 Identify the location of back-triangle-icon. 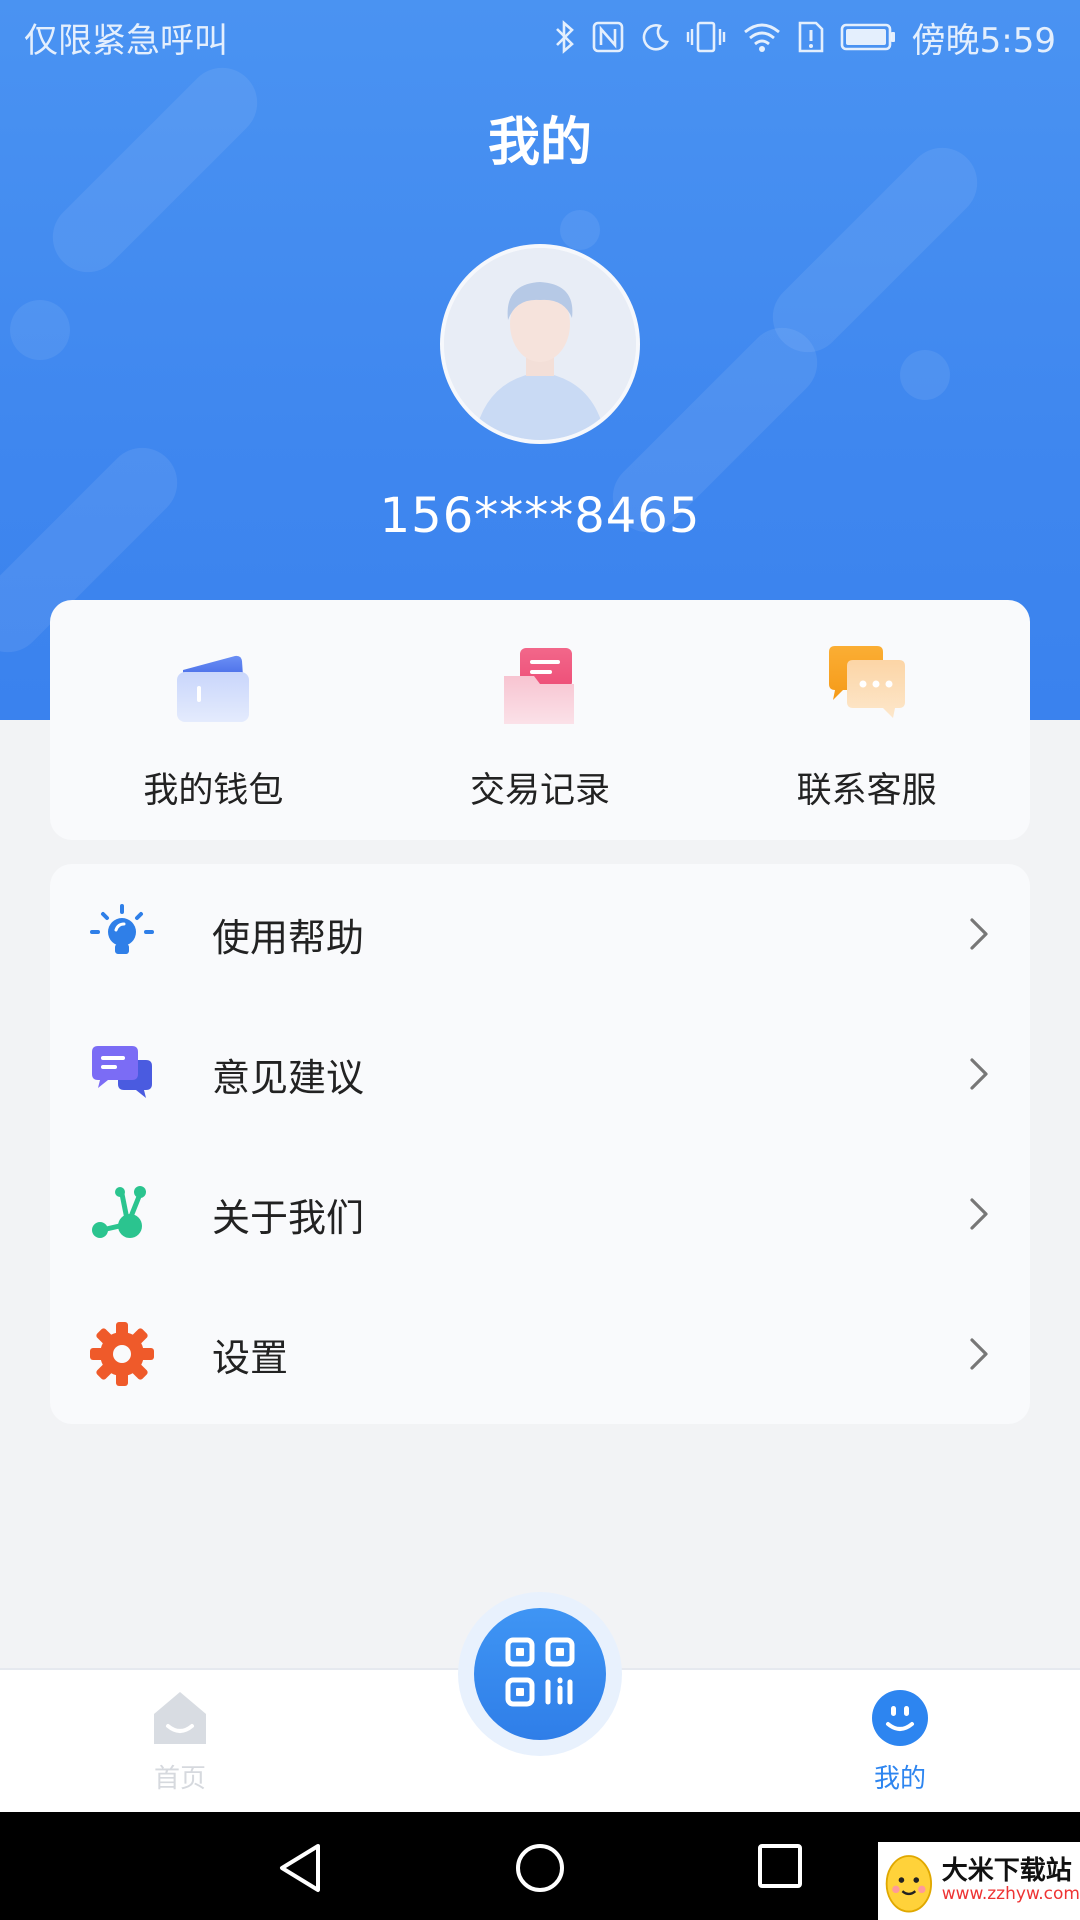
(300, 1868).